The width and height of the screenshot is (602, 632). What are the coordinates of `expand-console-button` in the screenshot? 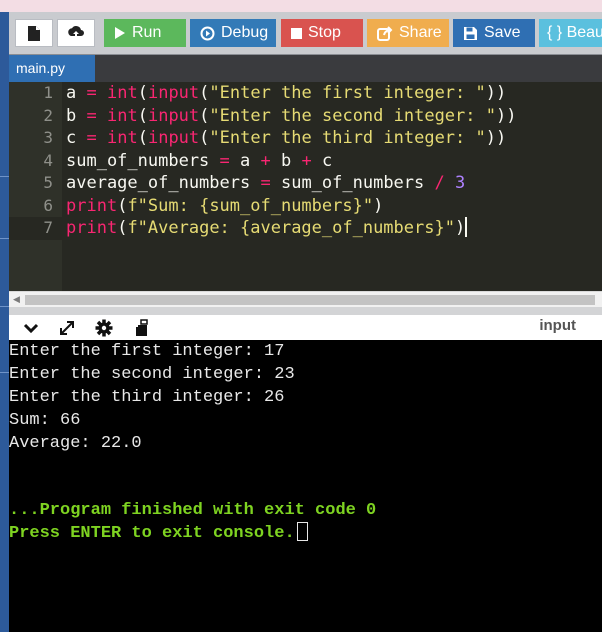 It's located at (67, 328).